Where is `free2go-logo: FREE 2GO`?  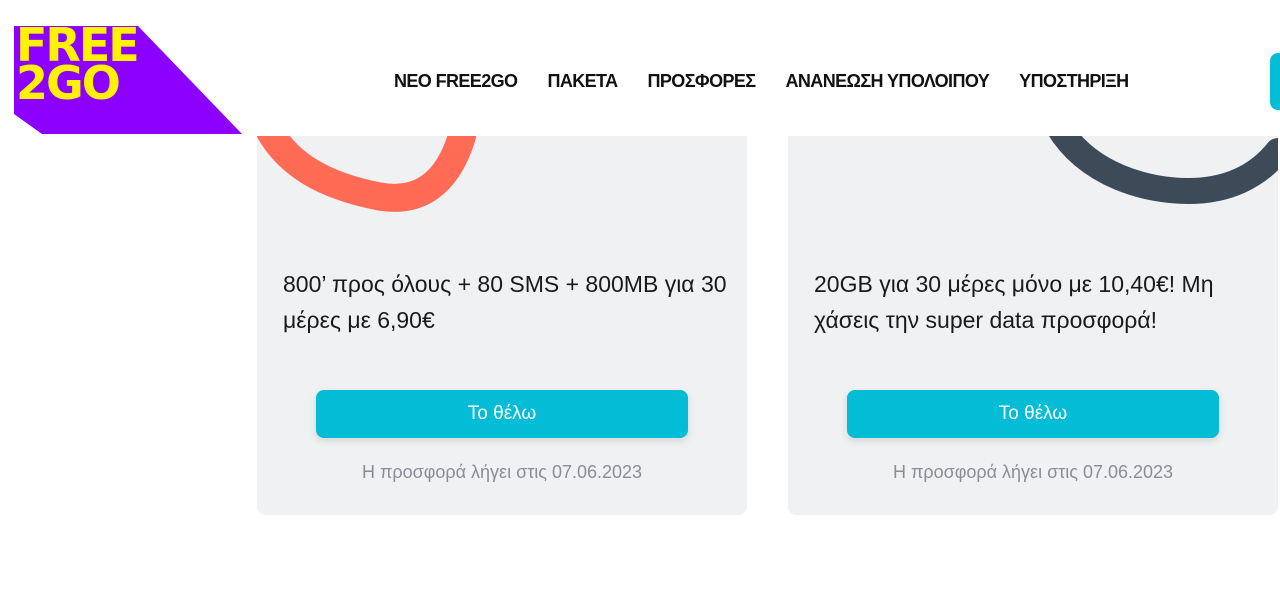 free2go-logo: FREE 2GO is located at coordinates (129, 79).